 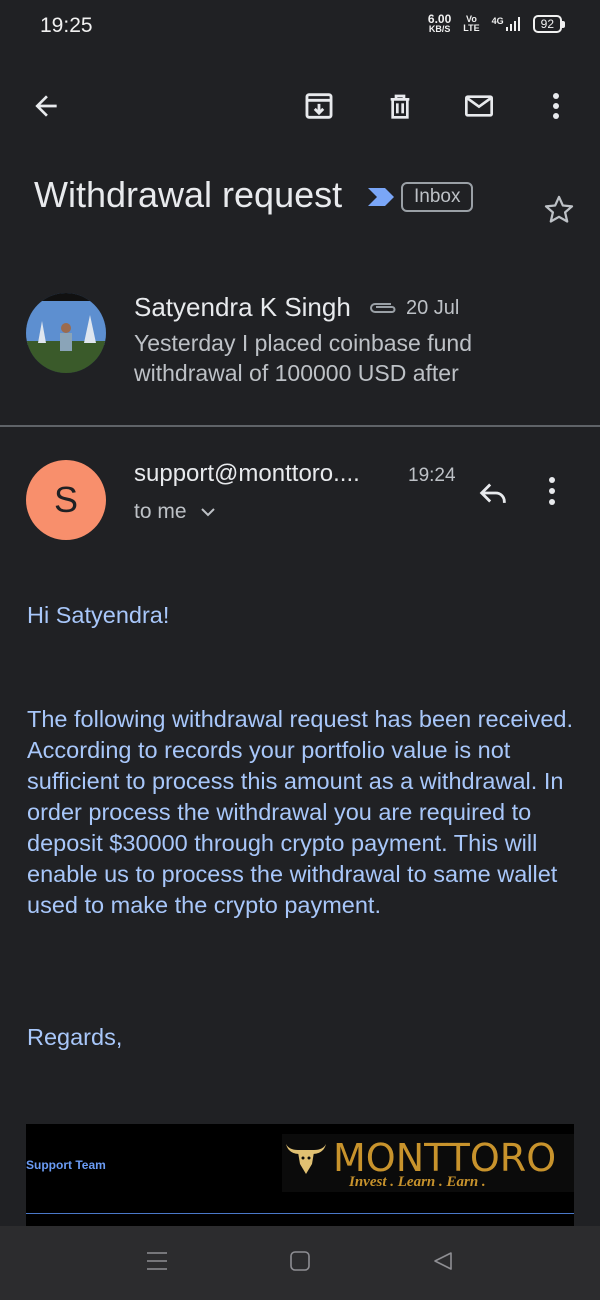 What do you see at coordinates (432, 475) in the screenshot?
I see `message-time: 19:24` at bounding box center [432, 475].